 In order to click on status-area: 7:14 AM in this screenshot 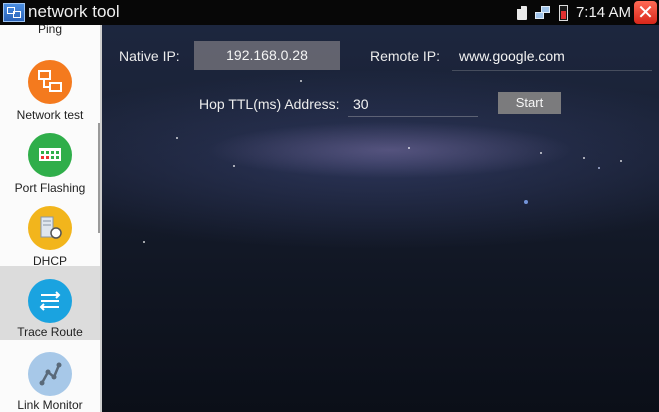, I will do `click(573, 12)`.